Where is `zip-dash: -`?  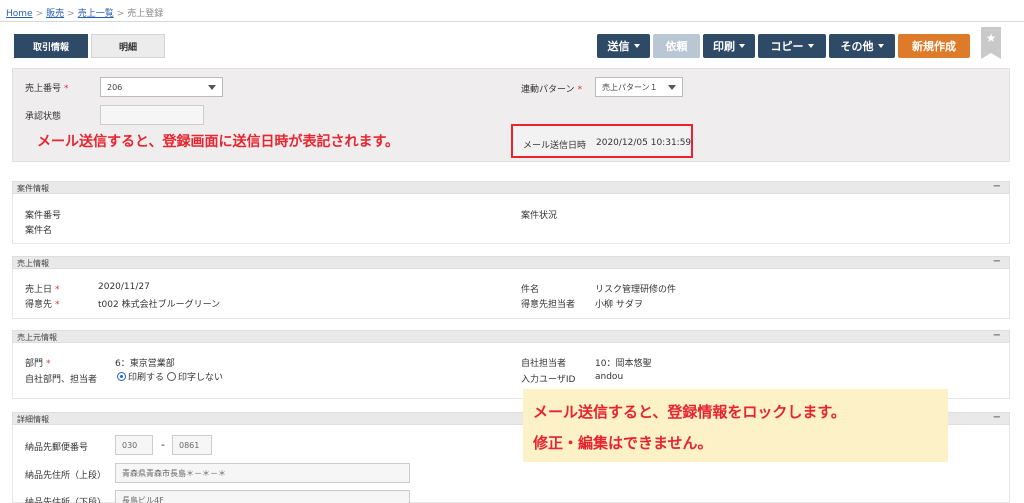 zip-dash: - is located at coordinates (163, 444).